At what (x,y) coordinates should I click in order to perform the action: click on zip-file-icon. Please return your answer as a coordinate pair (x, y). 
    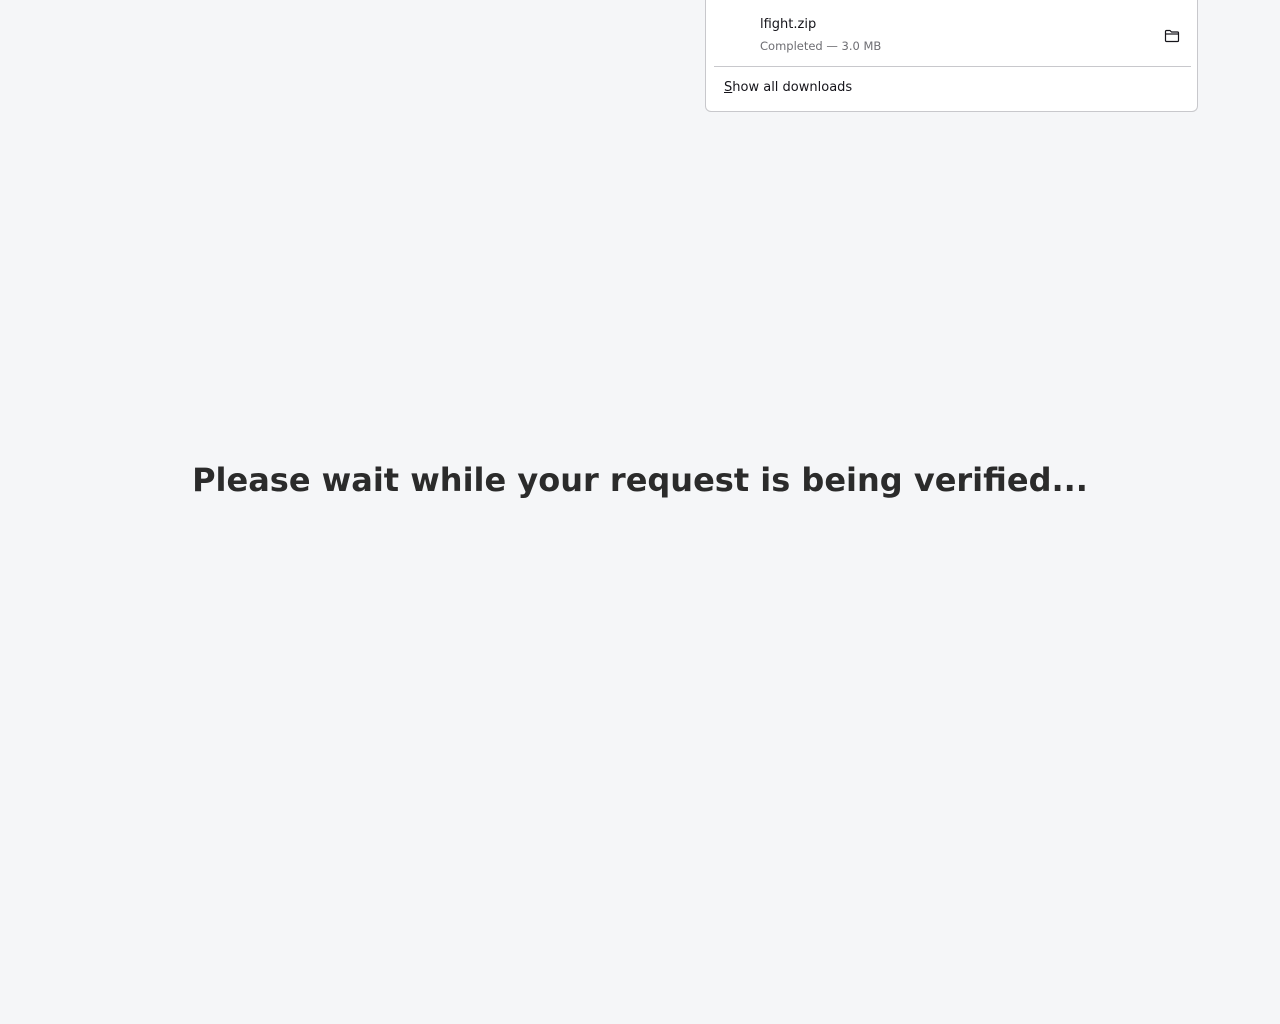
    Looking at the image, I should click on (738, 33).